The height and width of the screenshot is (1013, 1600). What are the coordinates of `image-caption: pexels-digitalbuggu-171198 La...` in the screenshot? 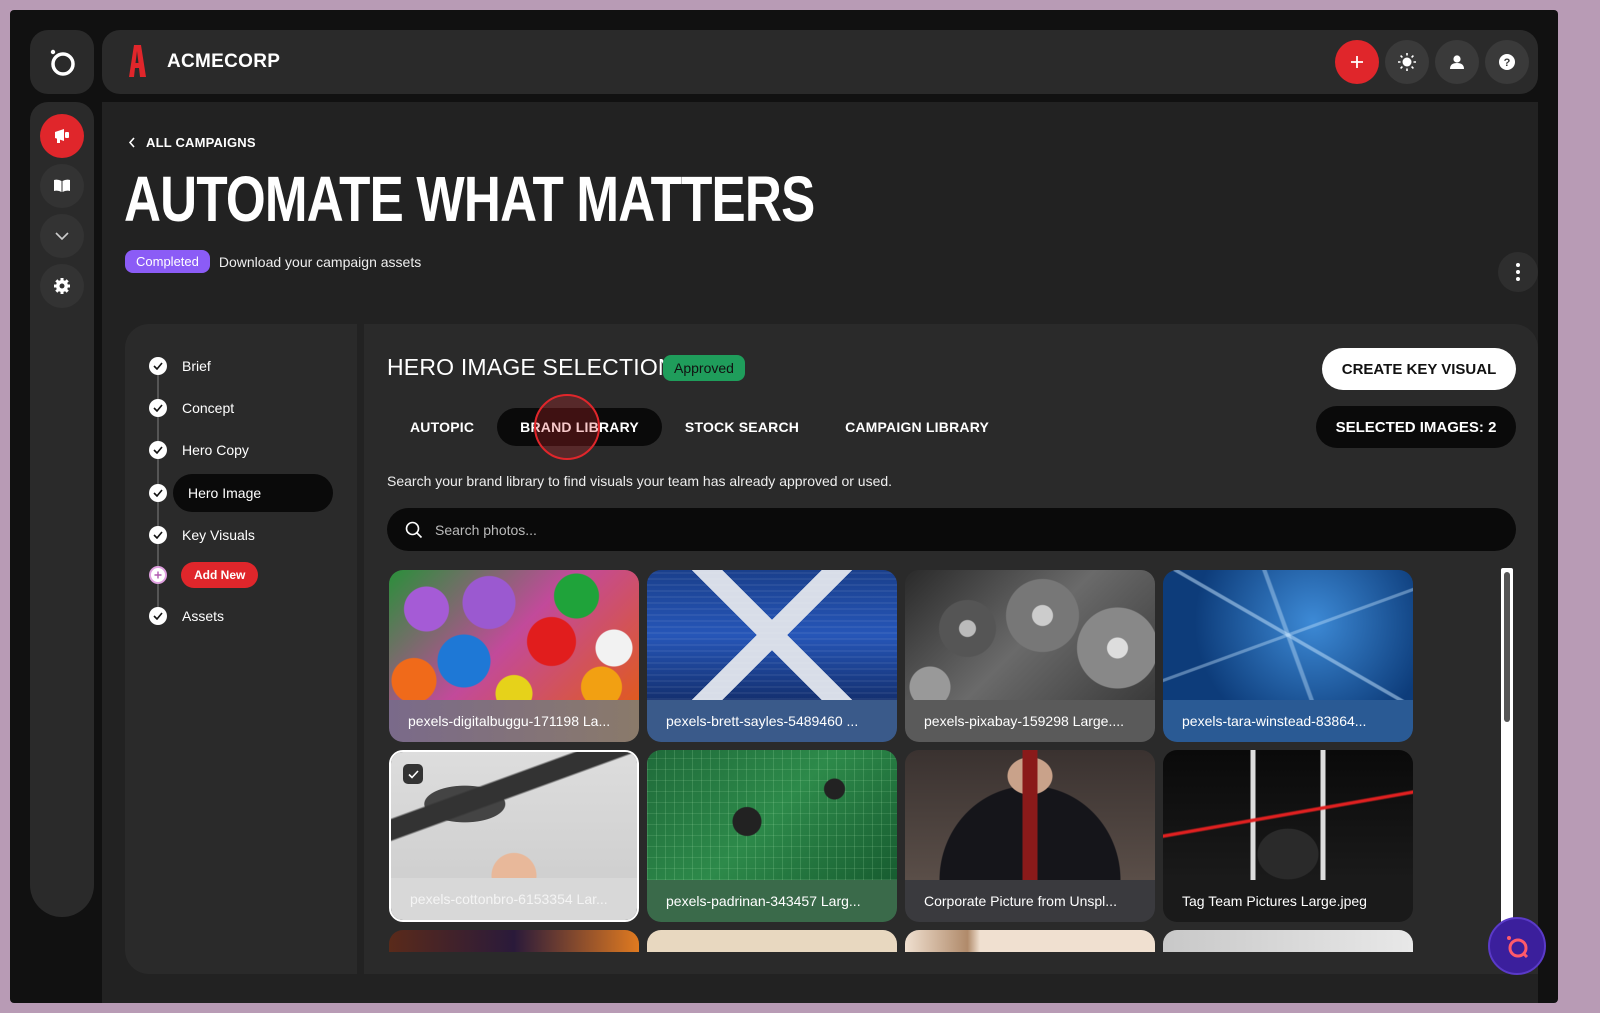 It's located at (514, 721).